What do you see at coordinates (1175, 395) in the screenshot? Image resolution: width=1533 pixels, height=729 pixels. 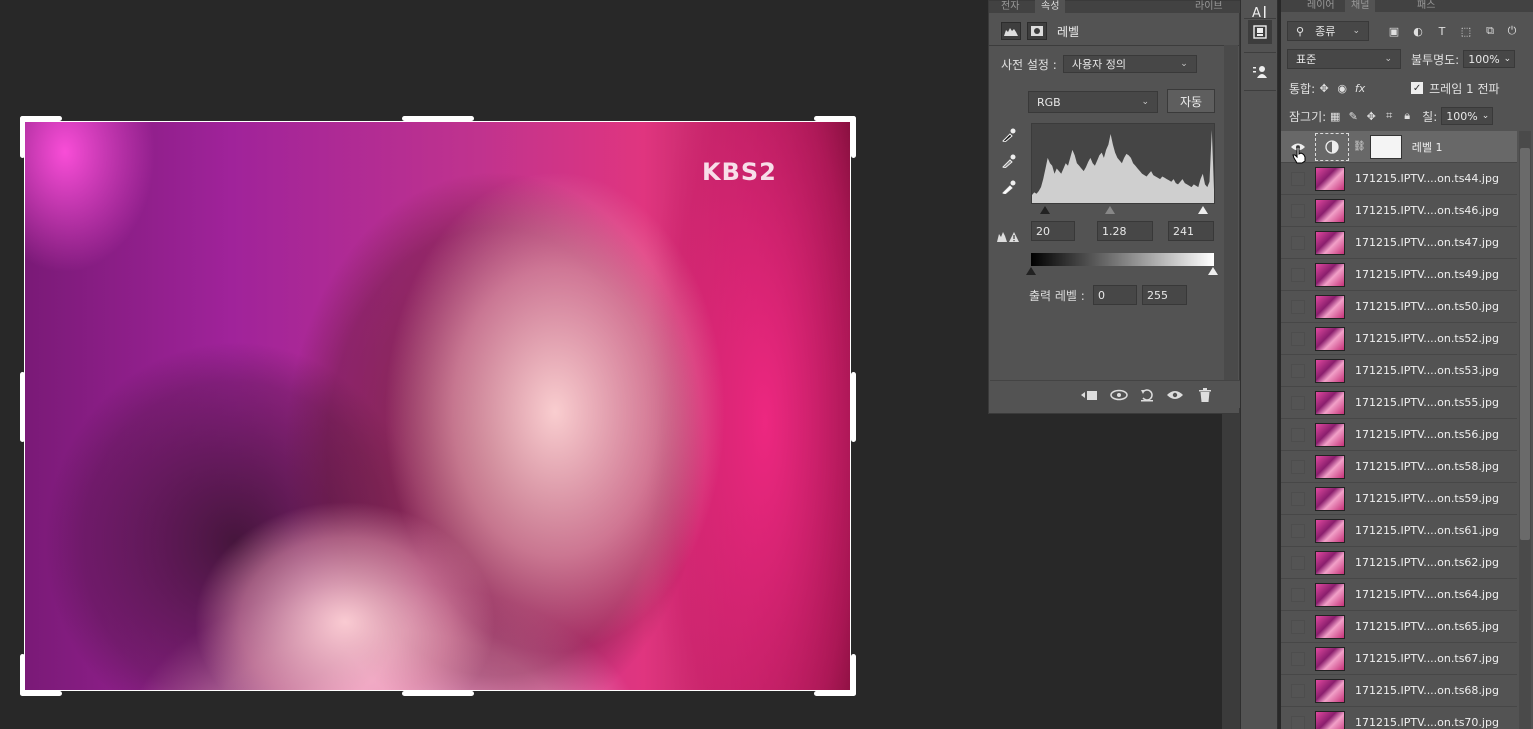 I see `toggle-visibility-eye-icon` at bounding box center [1175, 395].